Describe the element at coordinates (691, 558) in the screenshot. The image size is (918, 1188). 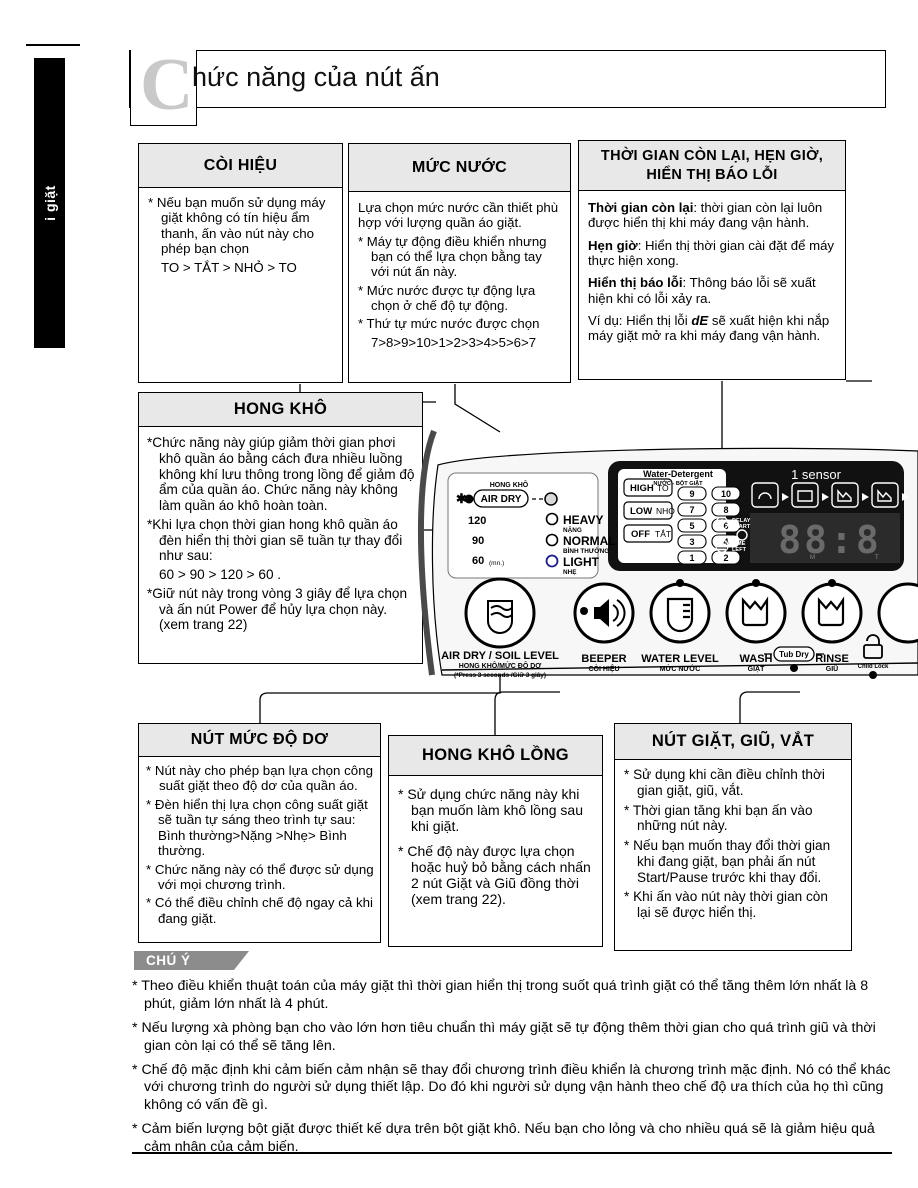
I see `svg-text: 1` at that location.